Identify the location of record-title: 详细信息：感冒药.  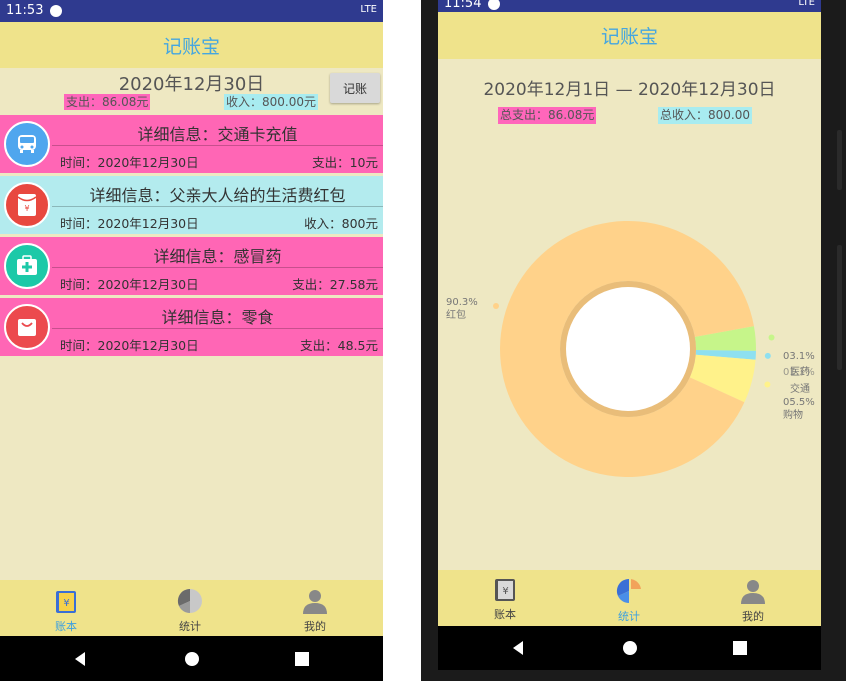
(217, 256).